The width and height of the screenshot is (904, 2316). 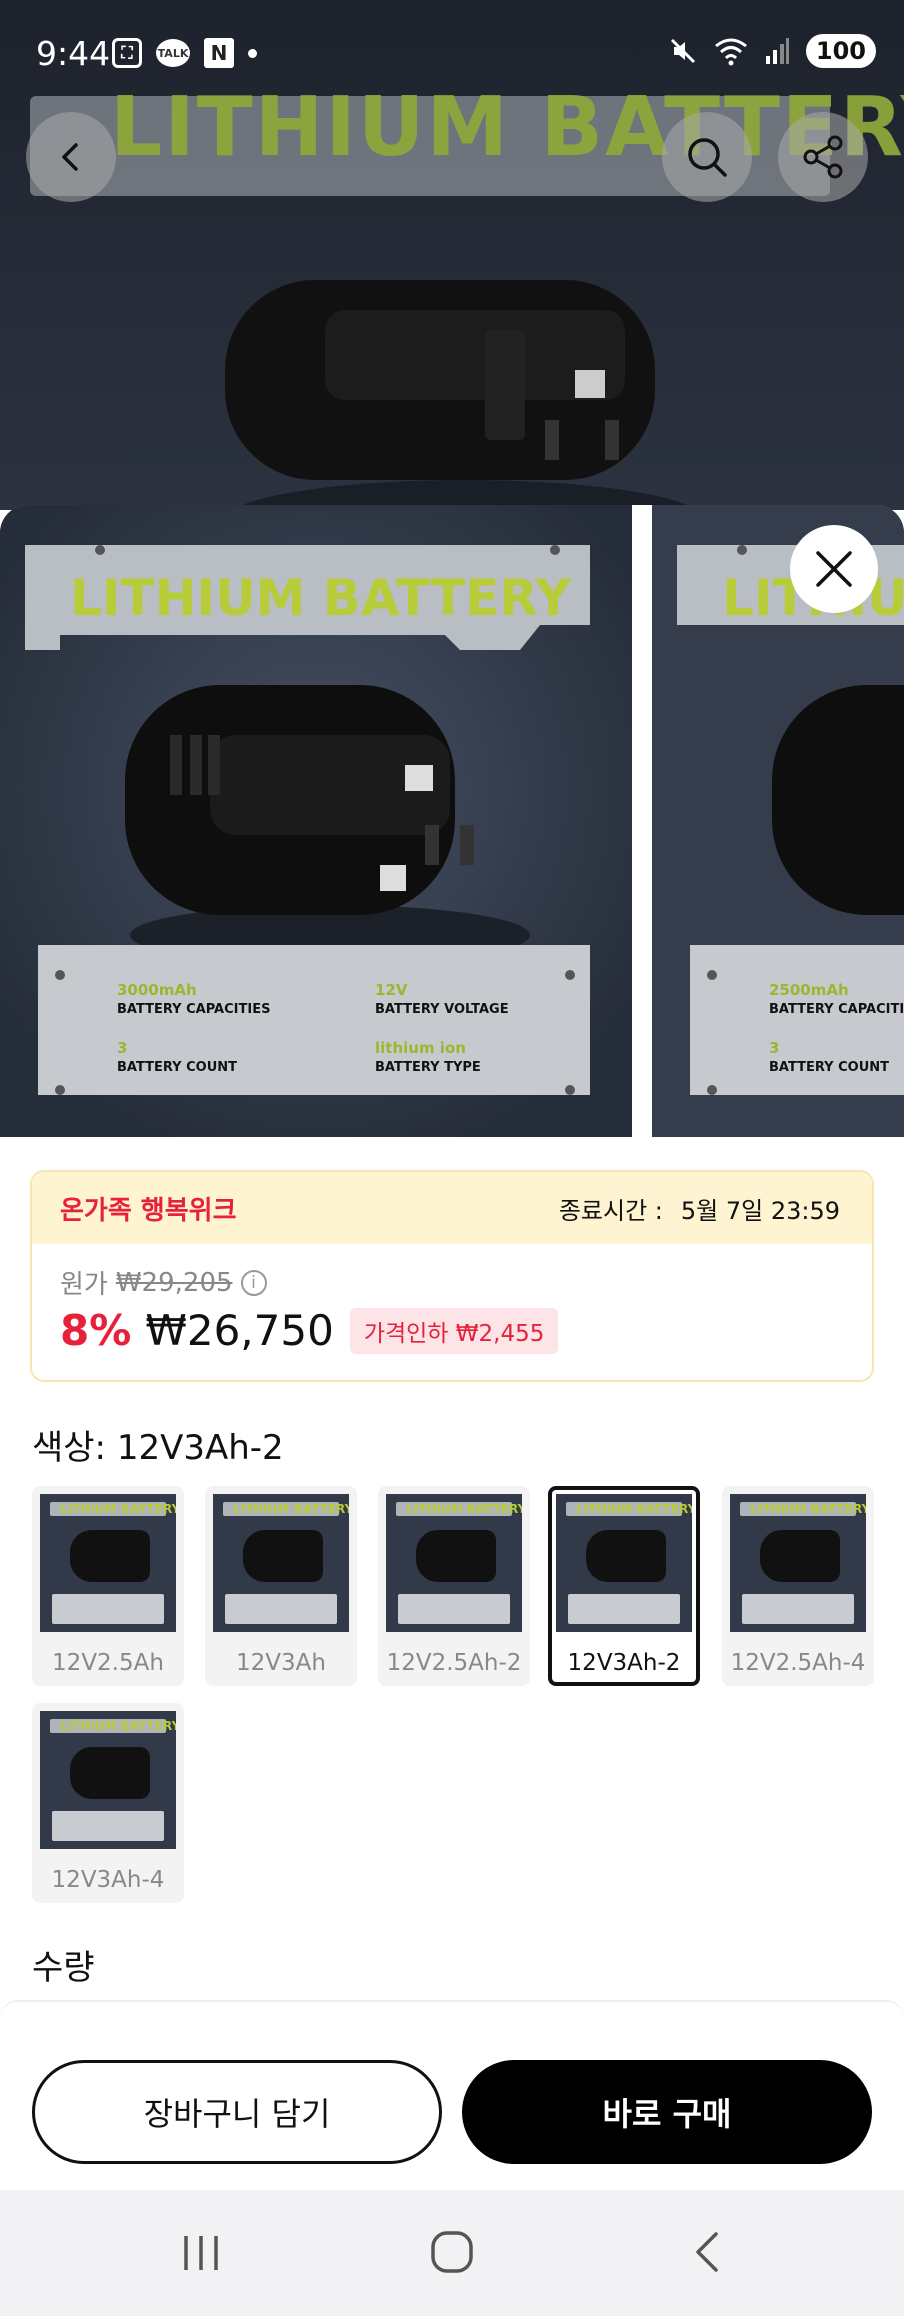 I want to click on back-icon, so click(x=70, y=157).